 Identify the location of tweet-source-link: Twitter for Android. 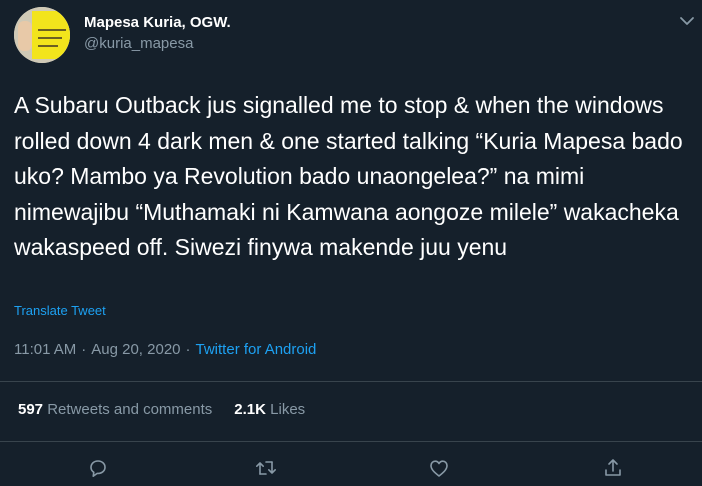
(256, 349).